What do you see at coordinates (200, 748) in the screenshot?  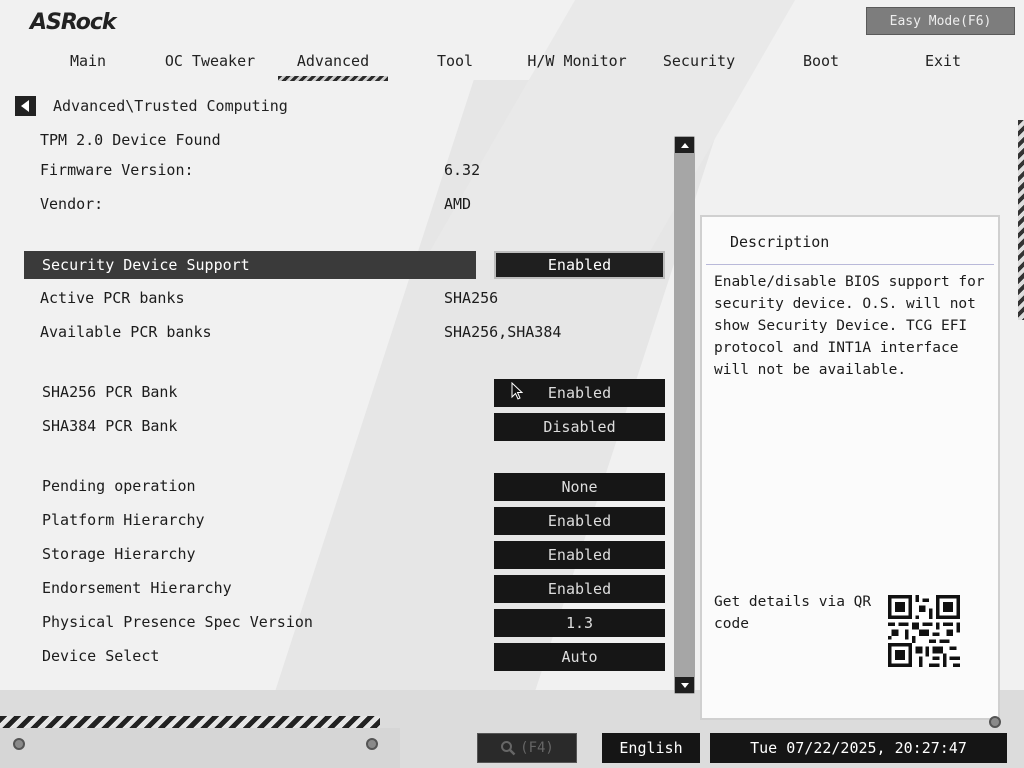 I see `footer-plate` at bounding box center [200, 748].